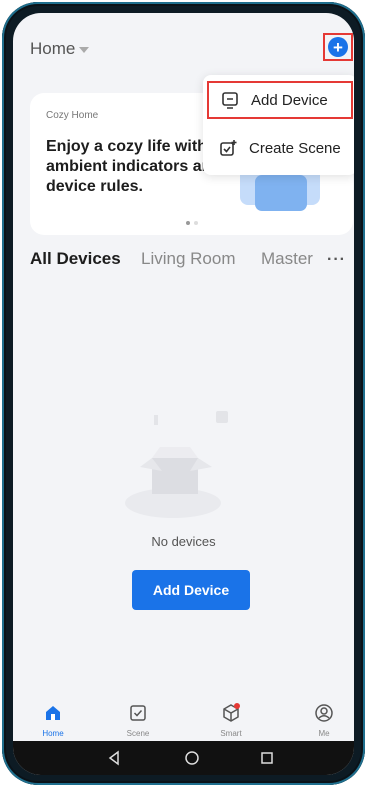  I want to click on tab-master: Master, so click(287, 259).